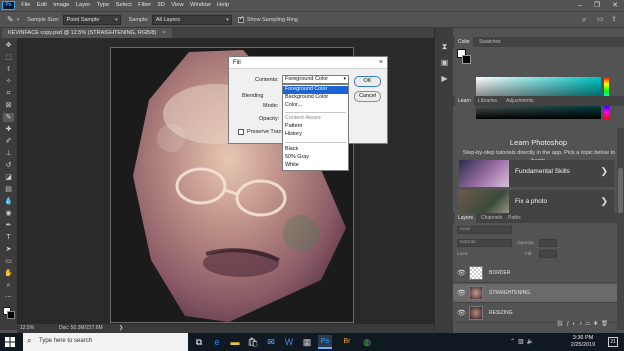 Image resolution: width=624 pixels, height=351 pixels. I want to click on layer-fill-field, so click(548, 254).